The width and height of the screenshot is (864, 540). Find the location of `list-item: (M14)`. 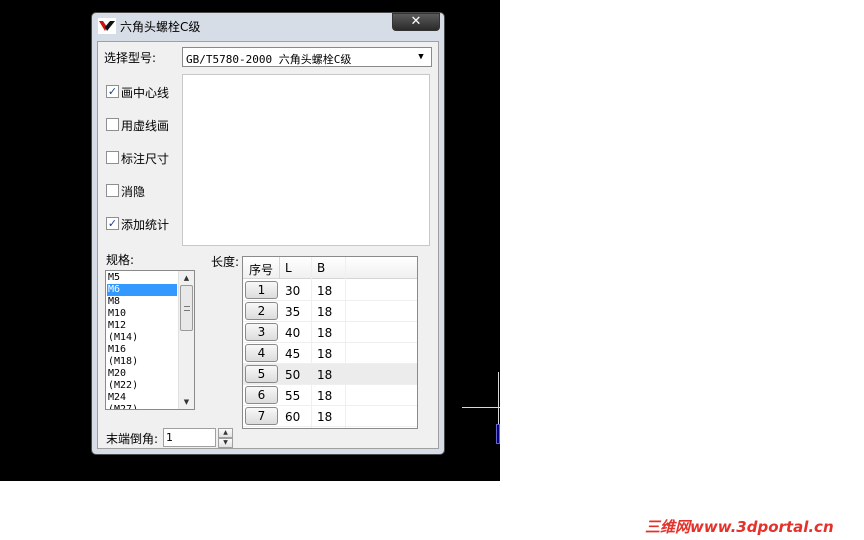

list-item: (M14) is located at coordinates (142, 338).